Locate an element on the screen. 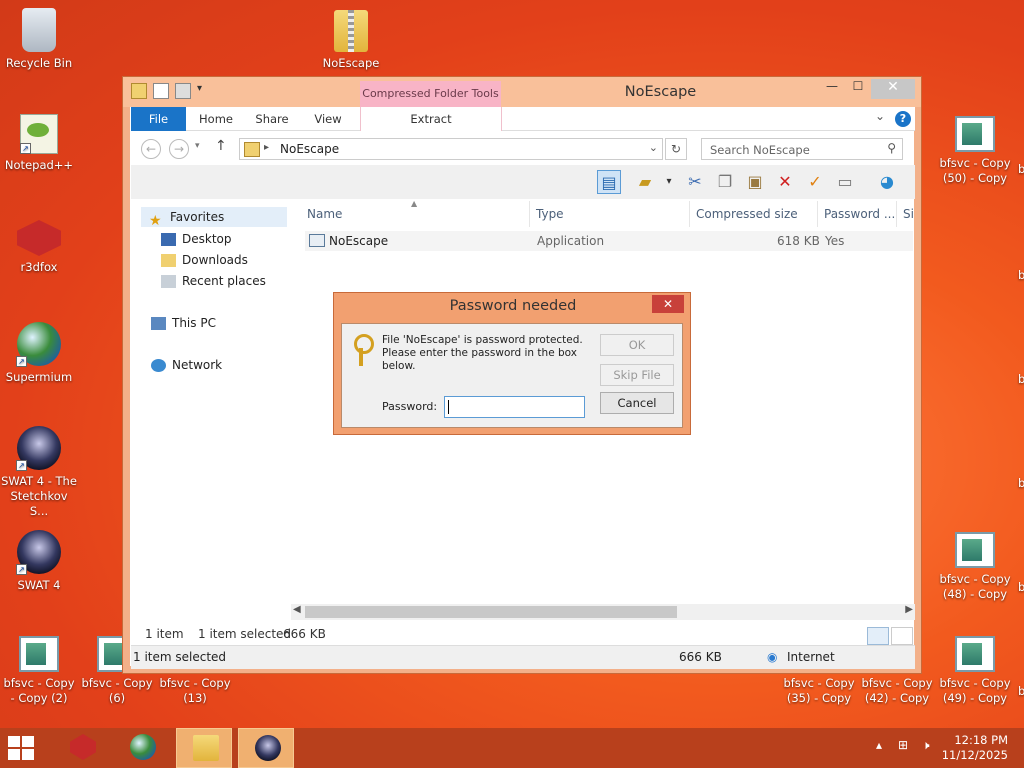 This screenshot has width=1024, height=768. chevron-right-icon: ▸ is located at coordinates (267, 147).